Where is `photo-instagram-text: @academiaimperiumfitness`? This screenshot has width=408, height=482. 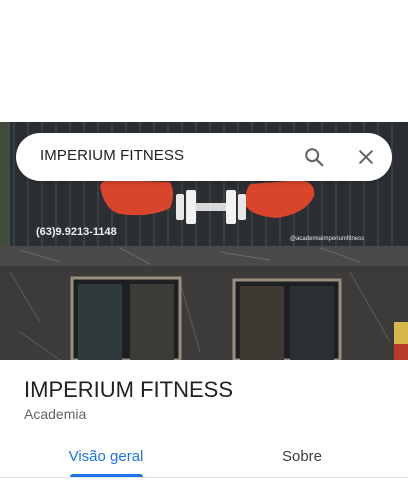
photo-instagram-text: @academiaimperiumfitness is located at coordinates (327, 239).